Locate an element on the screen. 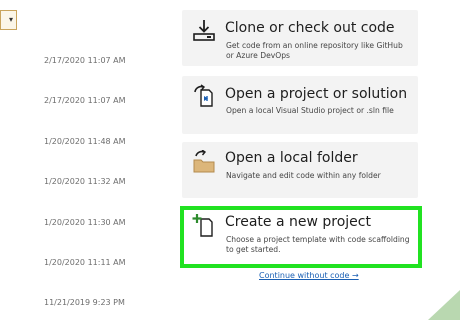 This screenshot has height=320, width=460. recent-item-date: 1/20/2020 11:32 AM is located at coordinates (85, 181).